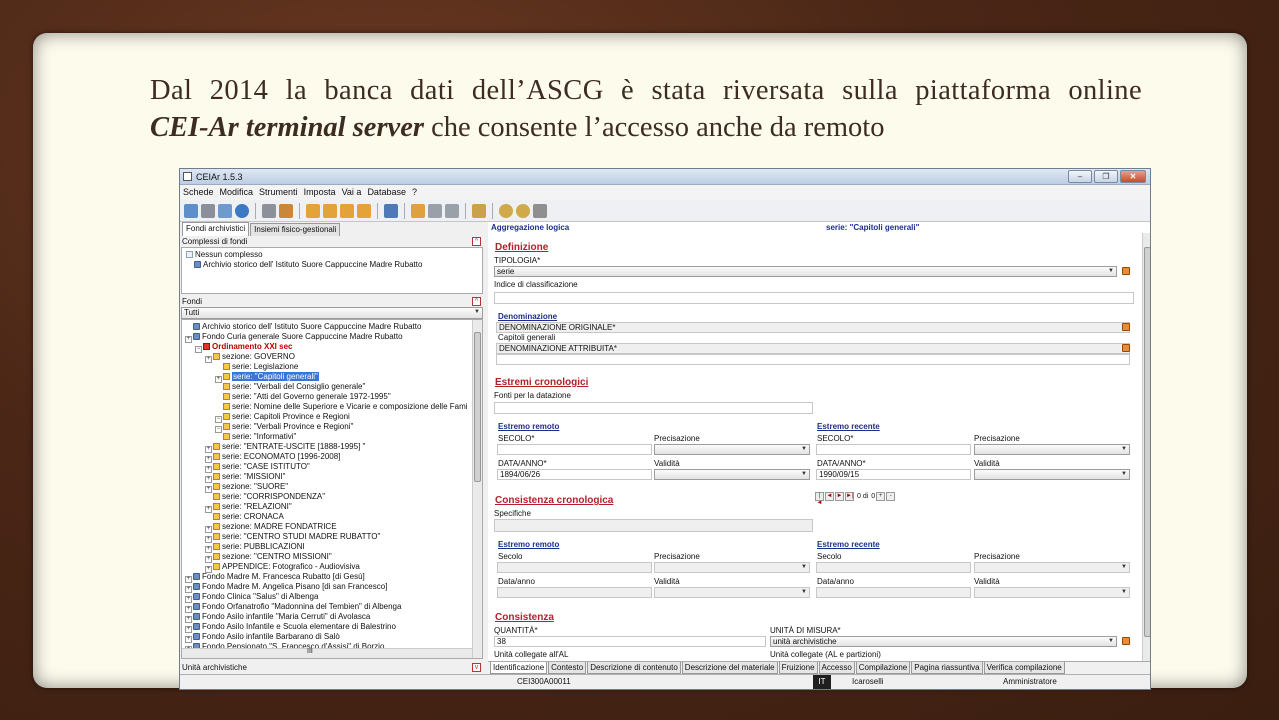 Image resolution: width=1279 pixels, height=720 pixels. I want to click on dataanno2-recente-input, so click(893, 592).